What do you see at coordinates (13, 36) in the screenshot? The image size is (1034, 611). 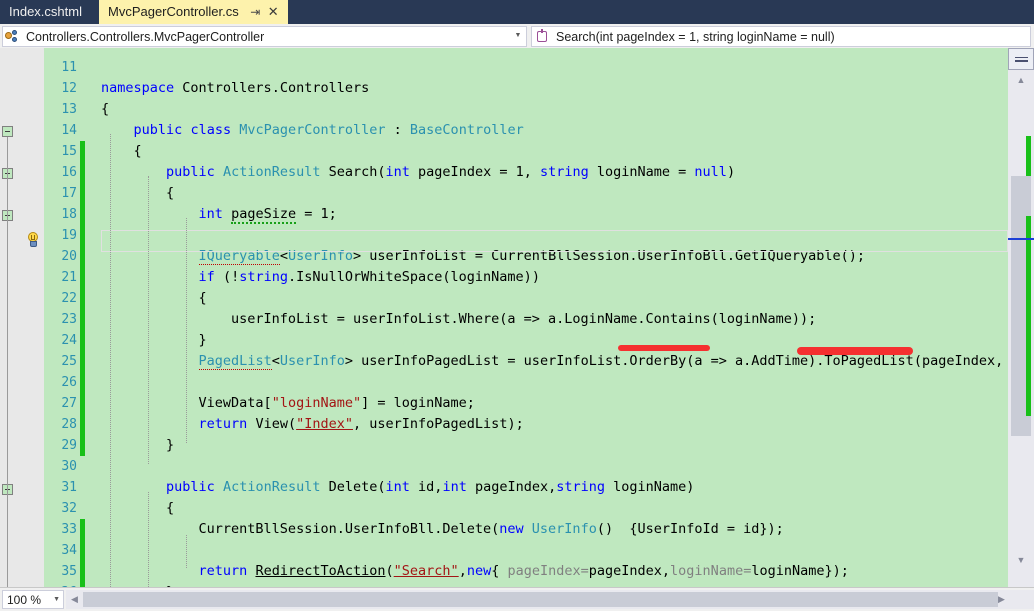 I see `class-icon` at bounding box center [13, 36].